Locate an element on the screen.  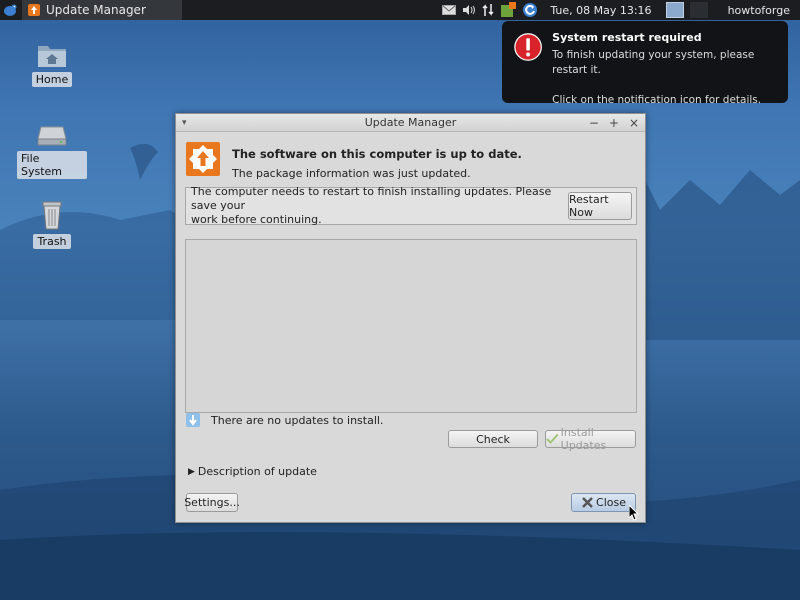
mouse-cursor-icon is located at coordinates (634, 513).